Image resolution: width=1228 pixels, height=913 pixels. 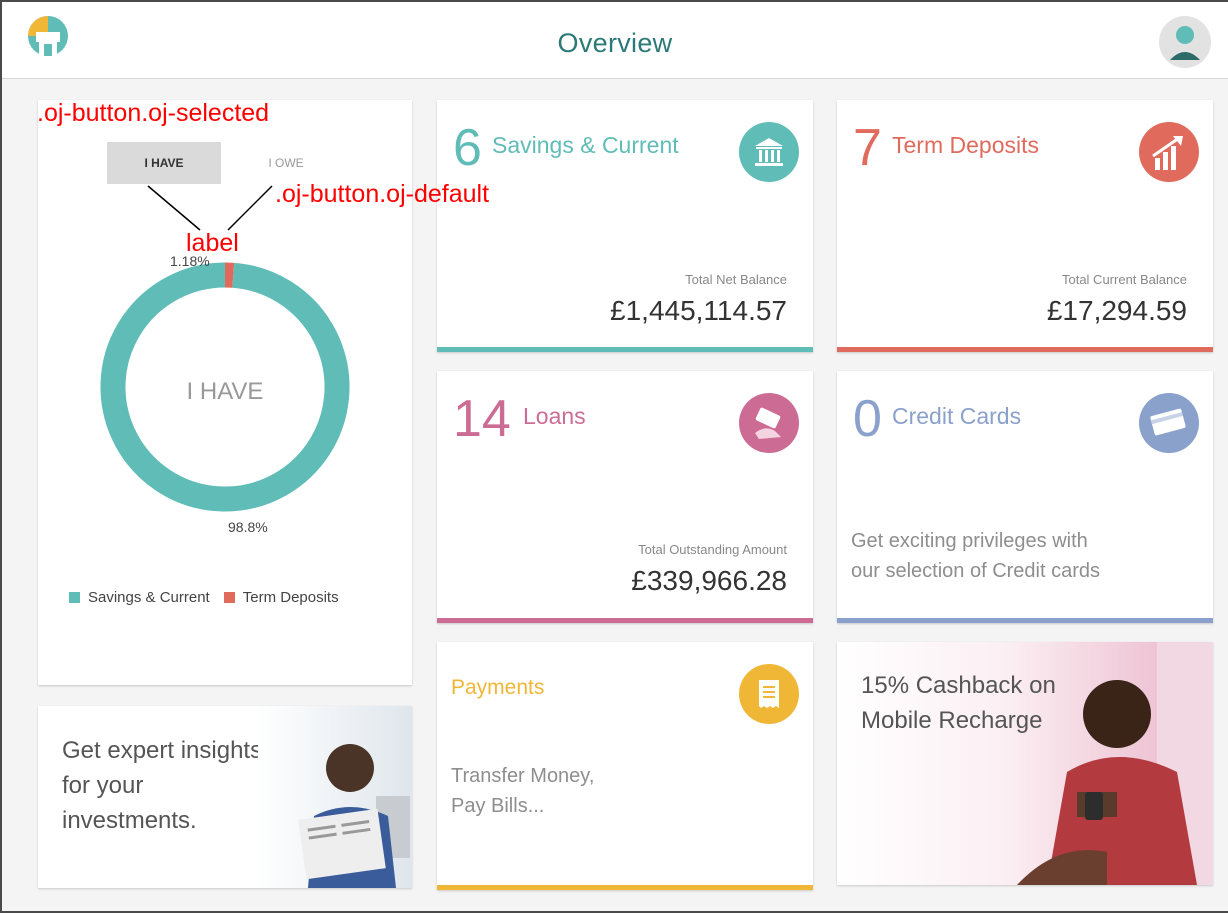 What do you see at coordinates (291, 597) in the screenshot?
I see `legend-label-term: Term Deposits` at bounding box center [291, 597].